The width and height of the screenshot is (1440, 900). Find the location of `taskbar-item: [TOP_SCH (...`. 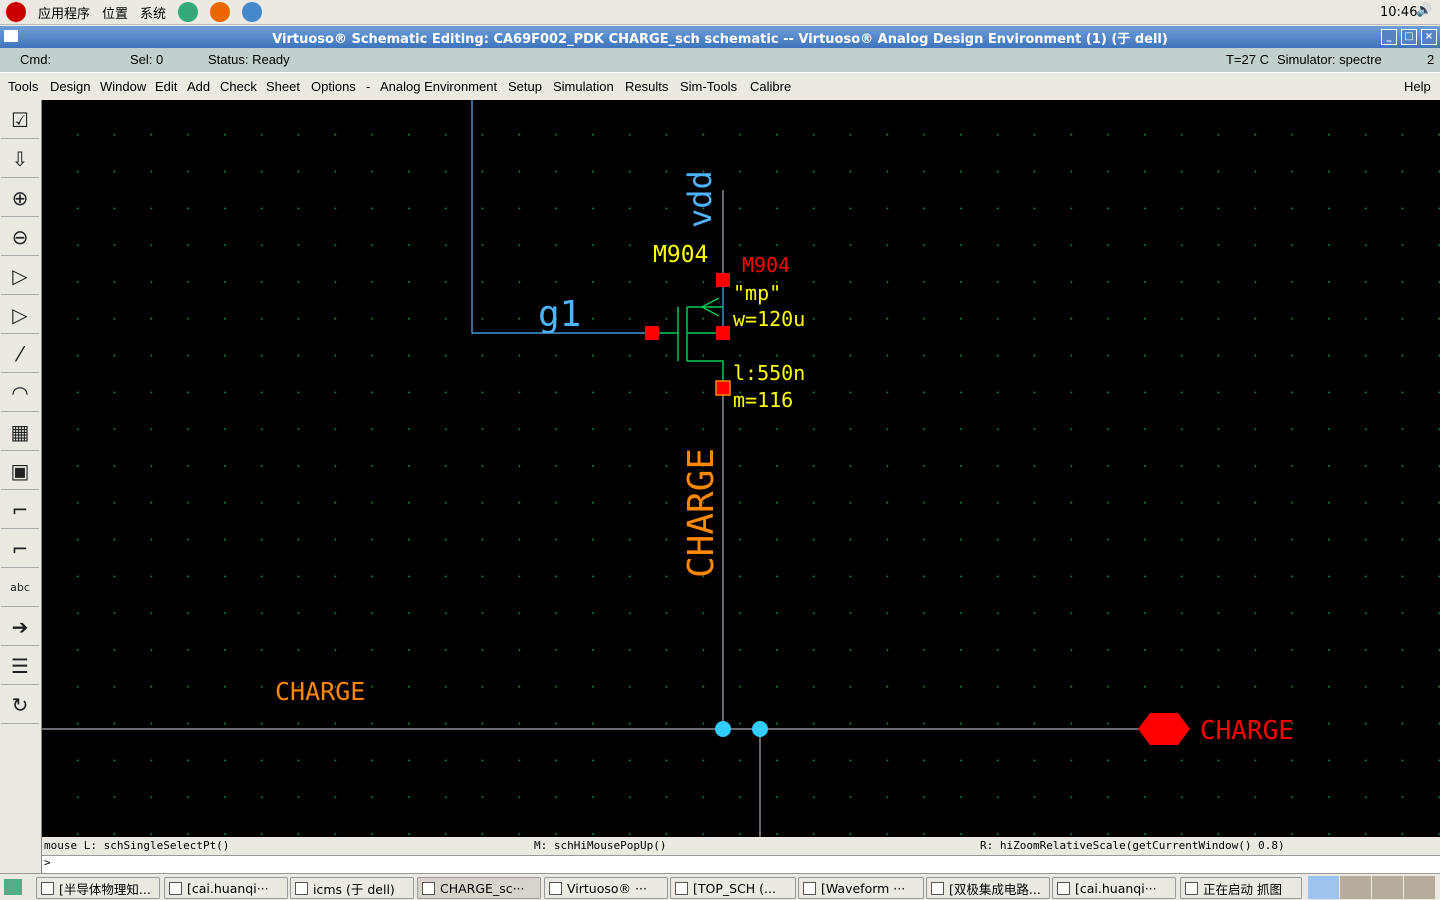

taskbar-item: [TOP_SCH (... is located at coordinates (733, 888).